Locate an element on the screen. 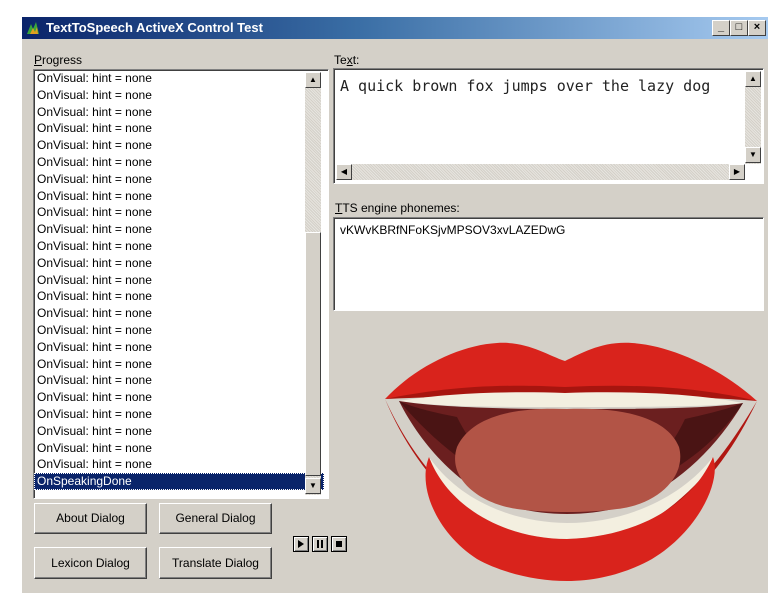 The image size is (768, 593). text-scroll-right-button: ▶ is located at coordinates (737, 172).